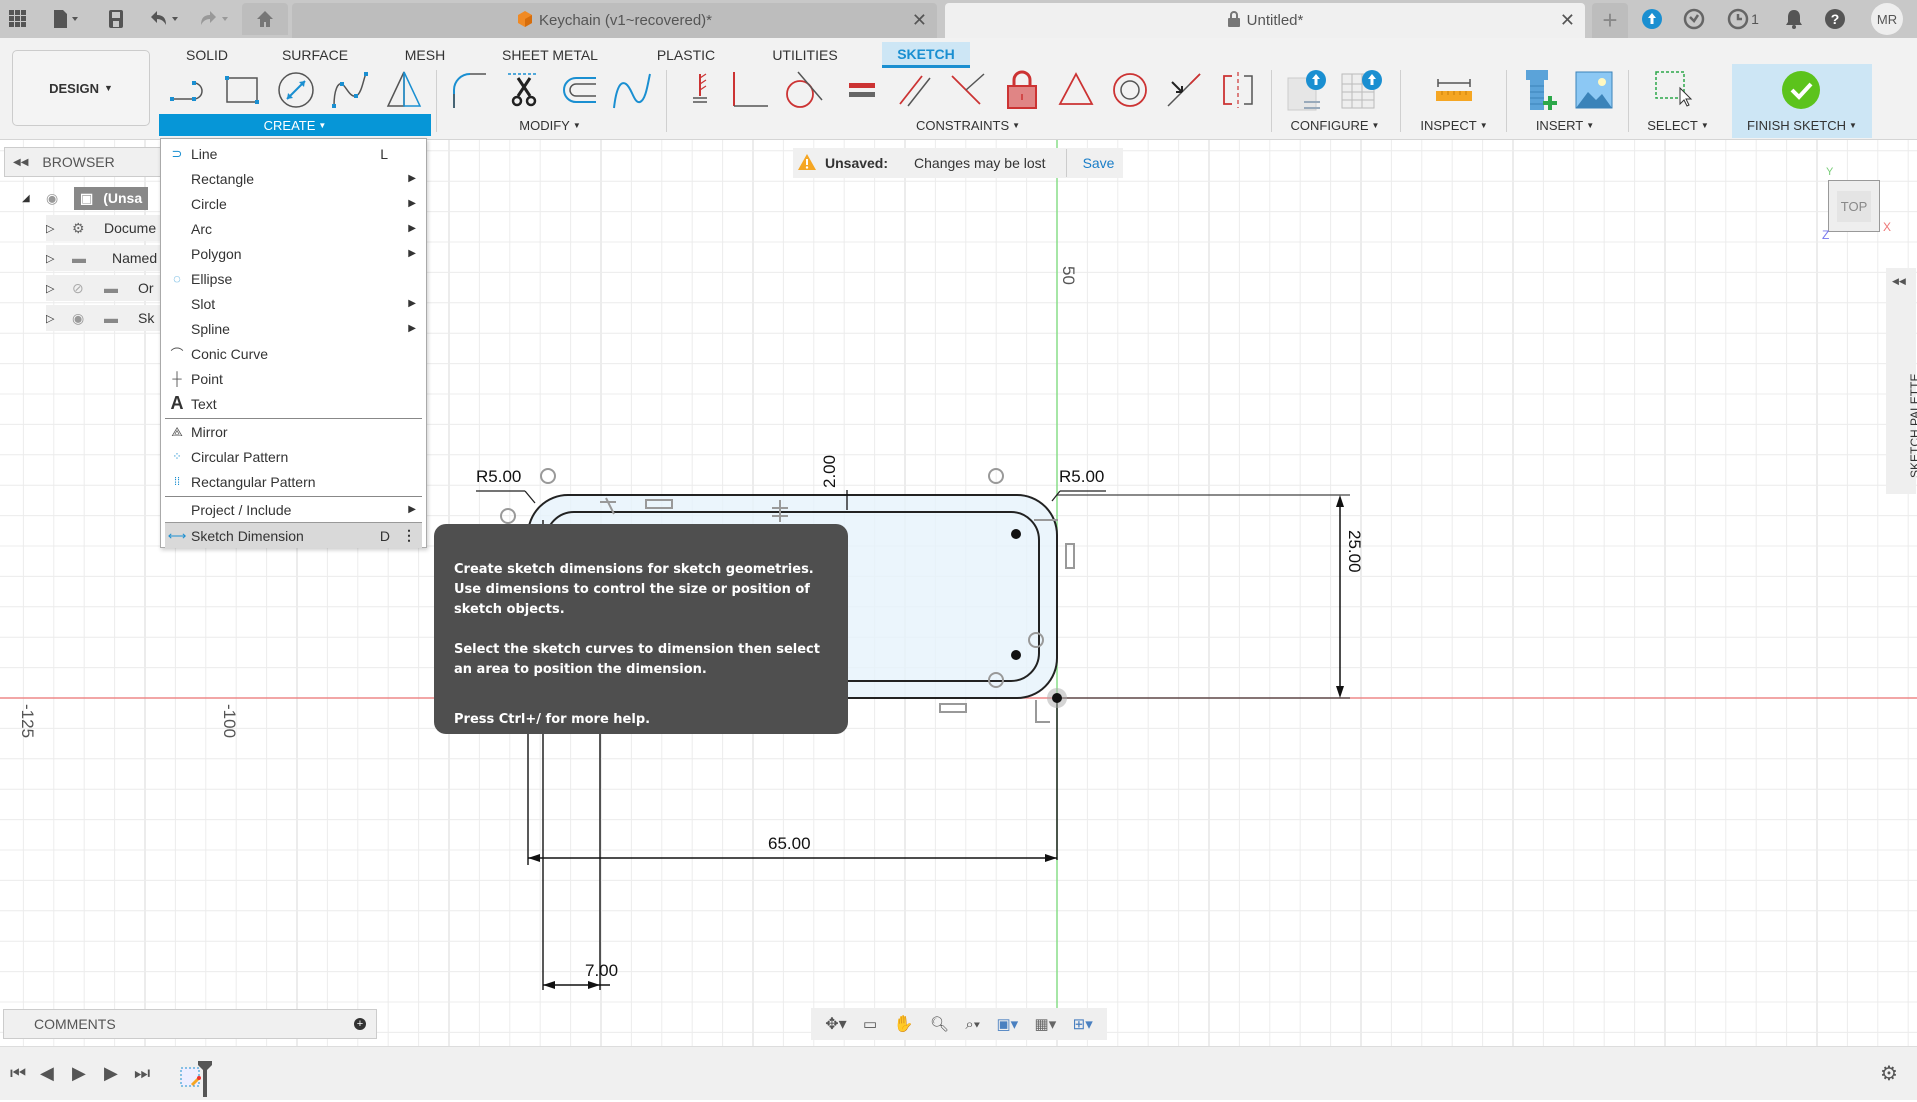 This screenshot has height=1102, width=1917. I want to click on go-to-end-icon: ⏭, so click(142, 1073).